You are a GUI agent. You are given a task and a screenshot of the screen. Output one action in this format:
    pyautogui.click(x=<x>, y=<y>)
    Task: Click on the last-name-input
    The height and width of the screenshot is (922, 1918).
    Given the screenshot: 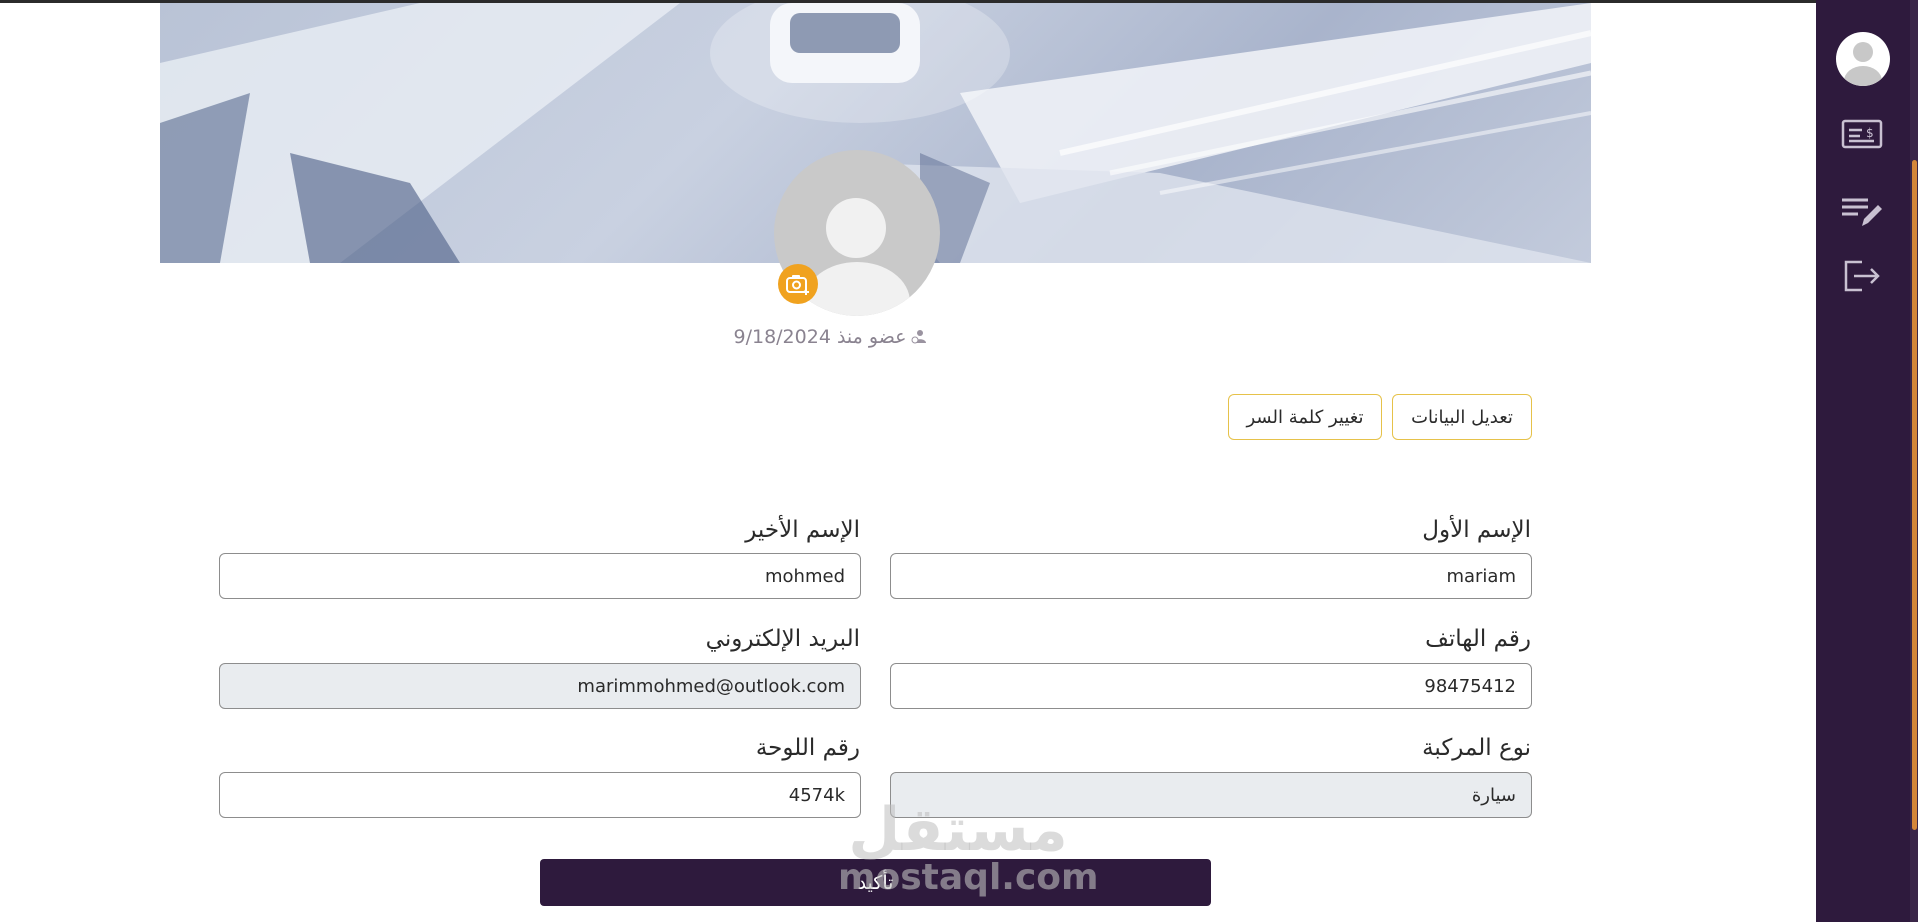 What is the action you would take?
    pyautogui.click(x=540, y=576)
    